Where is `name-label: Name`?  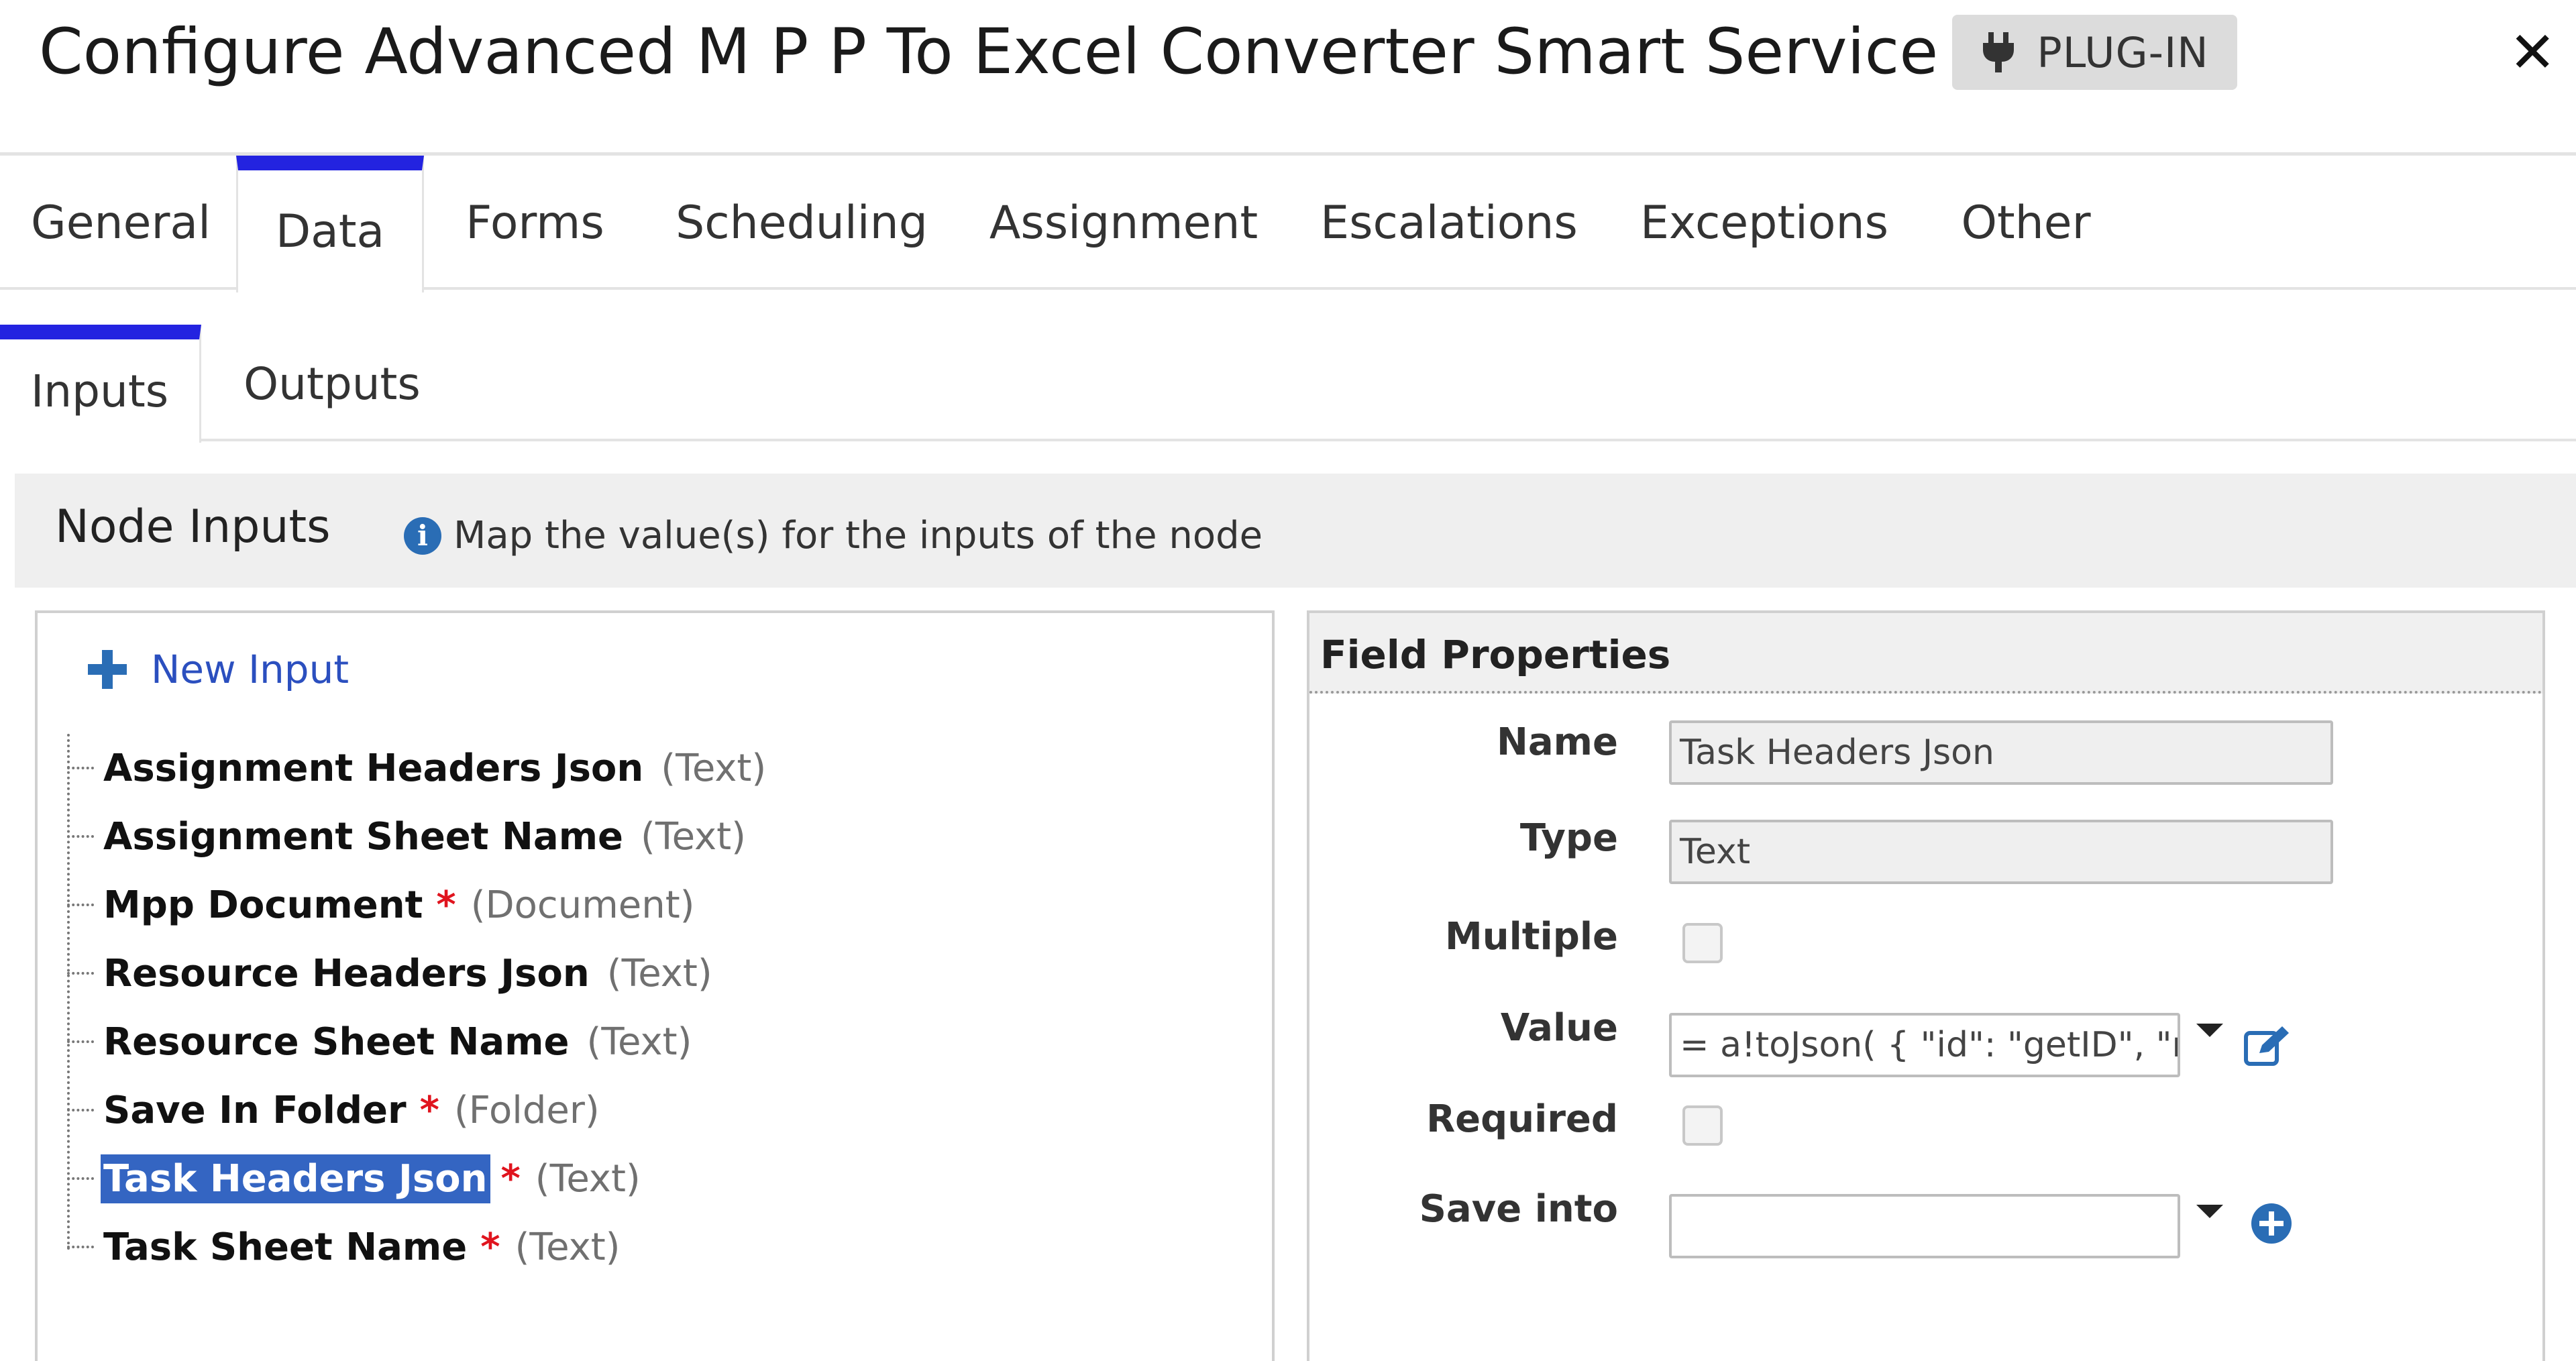
name-label: Name is located at coordinates (1557, 742).